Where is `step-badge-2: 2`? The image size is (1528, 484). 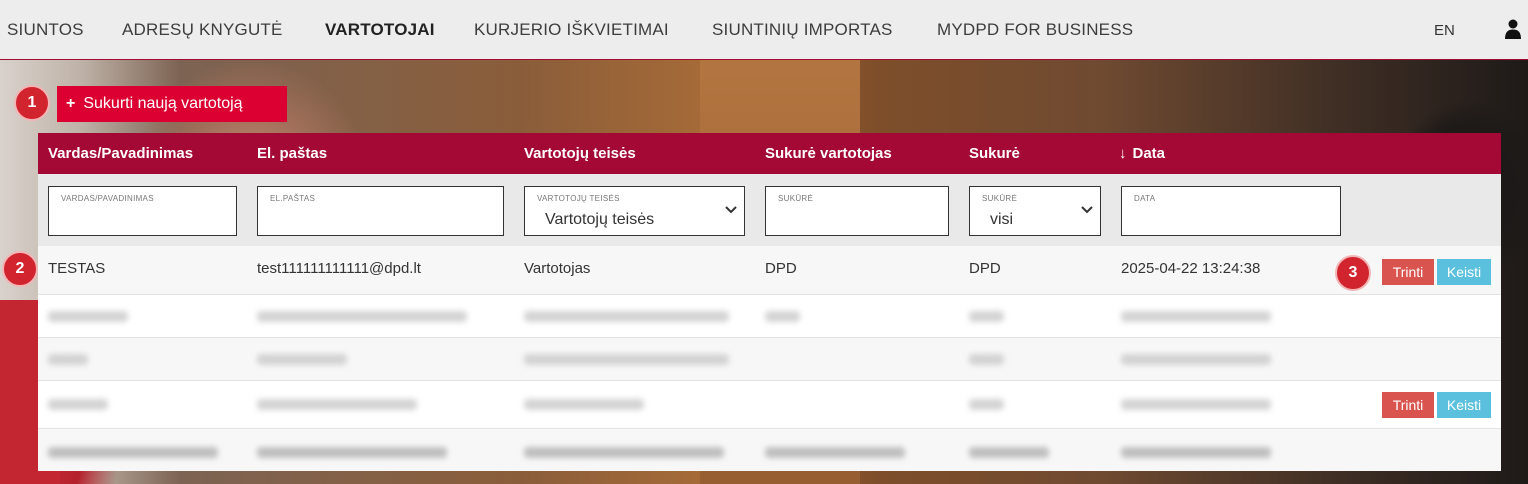 step-badge-2: 2 is located at coordinates (20, 269).